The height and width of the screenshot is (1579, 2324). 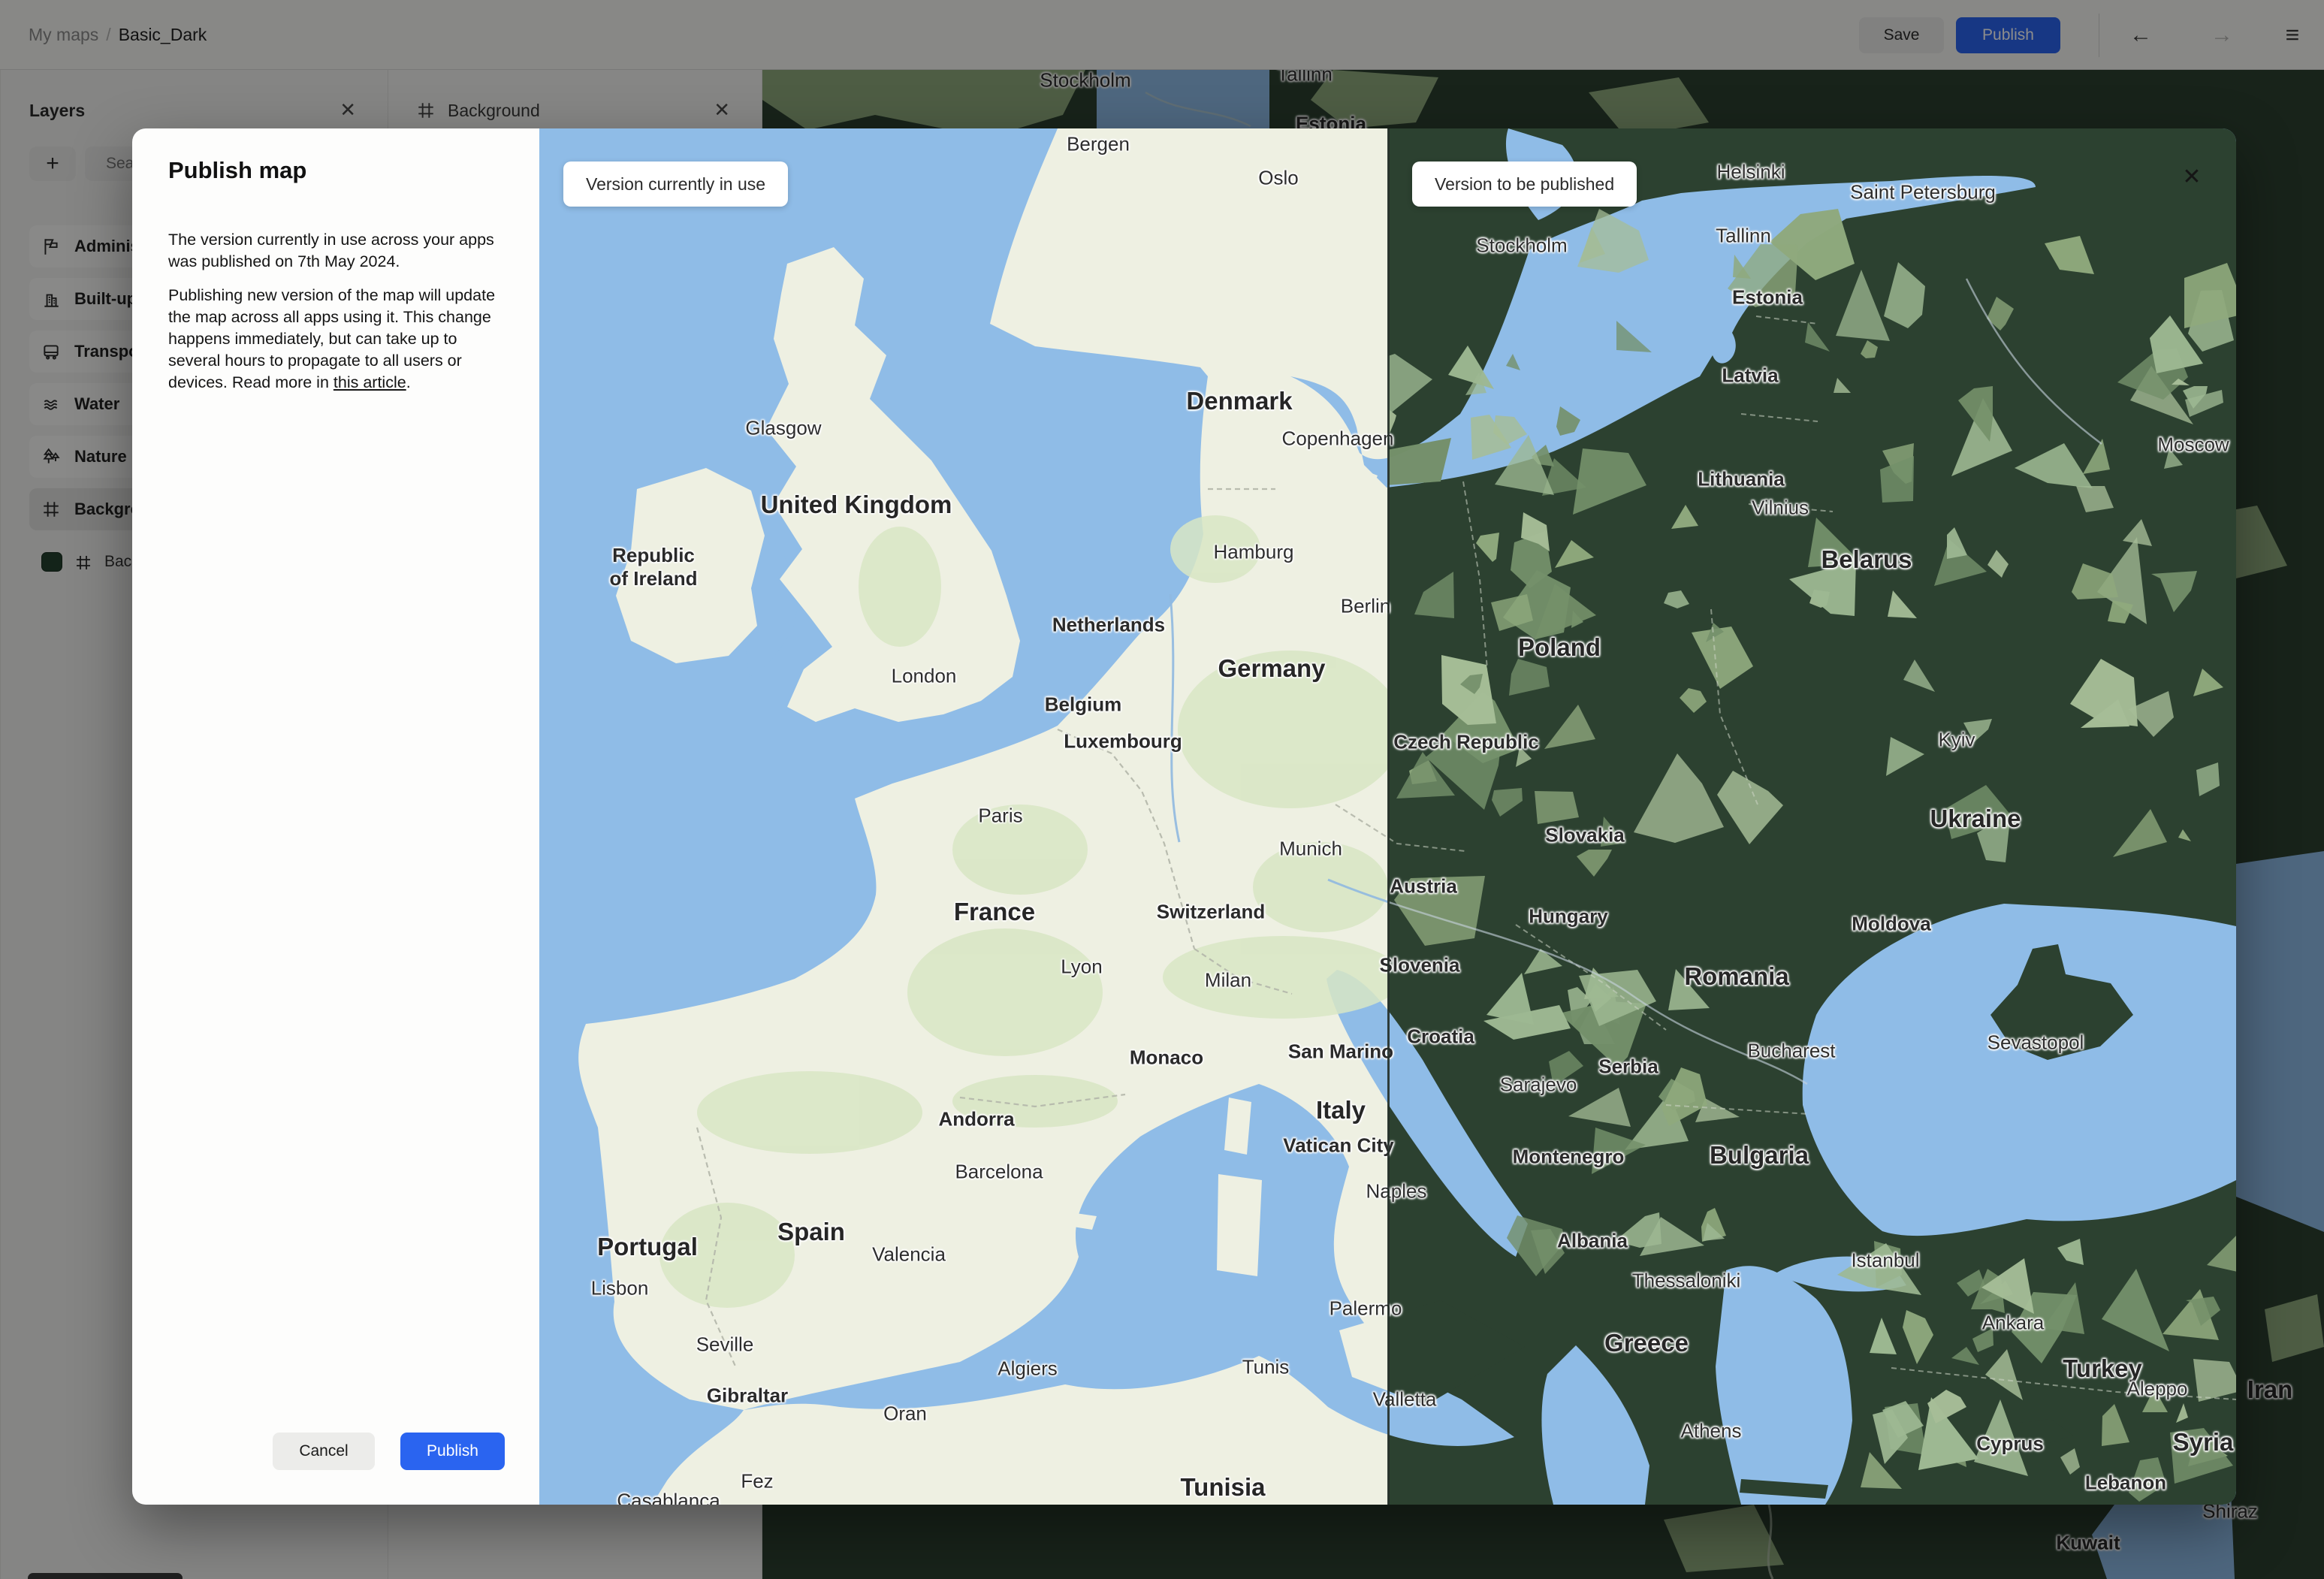 What do you see at coordinates (2192, 177) in the screenshot?
I see `compare-close-icon: ✕` at bounding box center [2192, 177].